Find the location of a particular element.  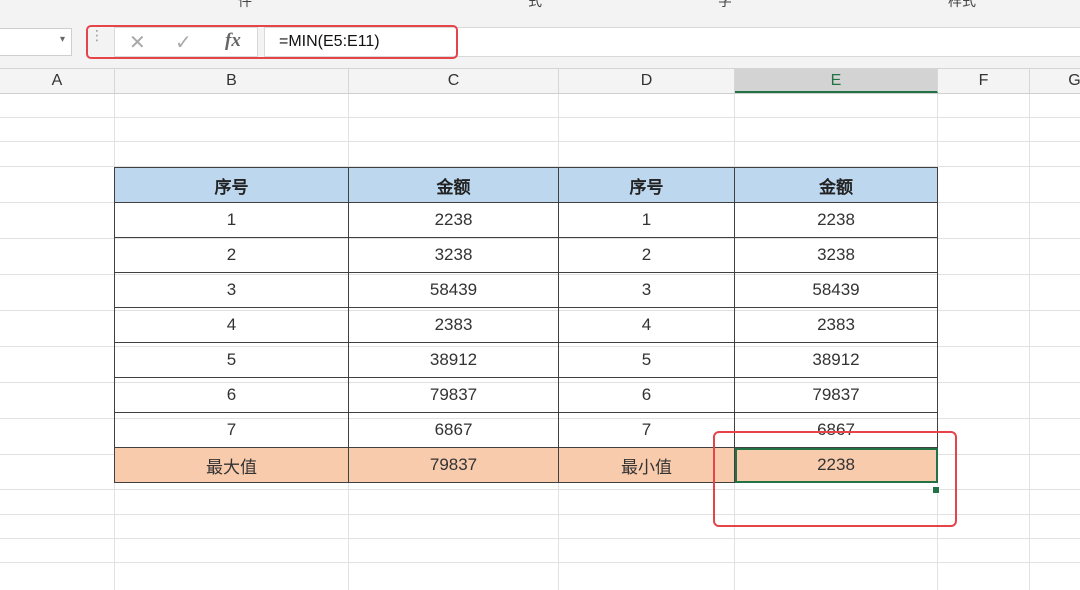

max-label-cell: 最大值 is located at coordinates (231, 465).